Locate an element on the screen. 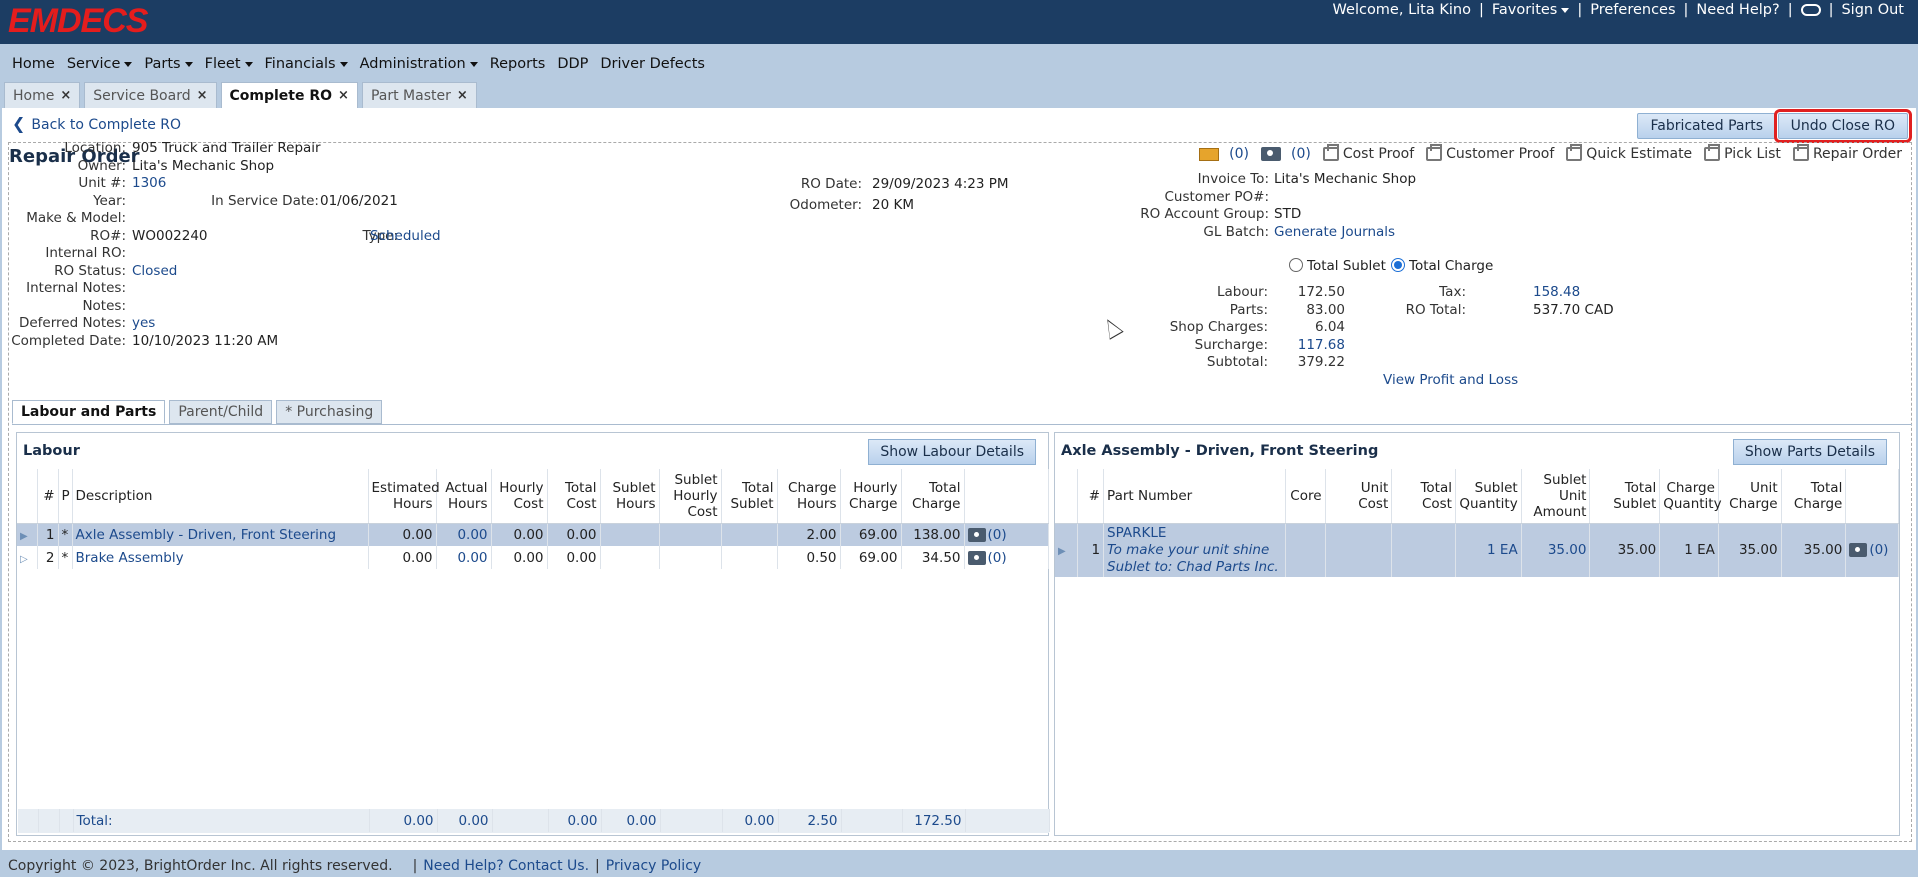  customer-proof-button: Customer Proof is located at coordinates (1490, 153).